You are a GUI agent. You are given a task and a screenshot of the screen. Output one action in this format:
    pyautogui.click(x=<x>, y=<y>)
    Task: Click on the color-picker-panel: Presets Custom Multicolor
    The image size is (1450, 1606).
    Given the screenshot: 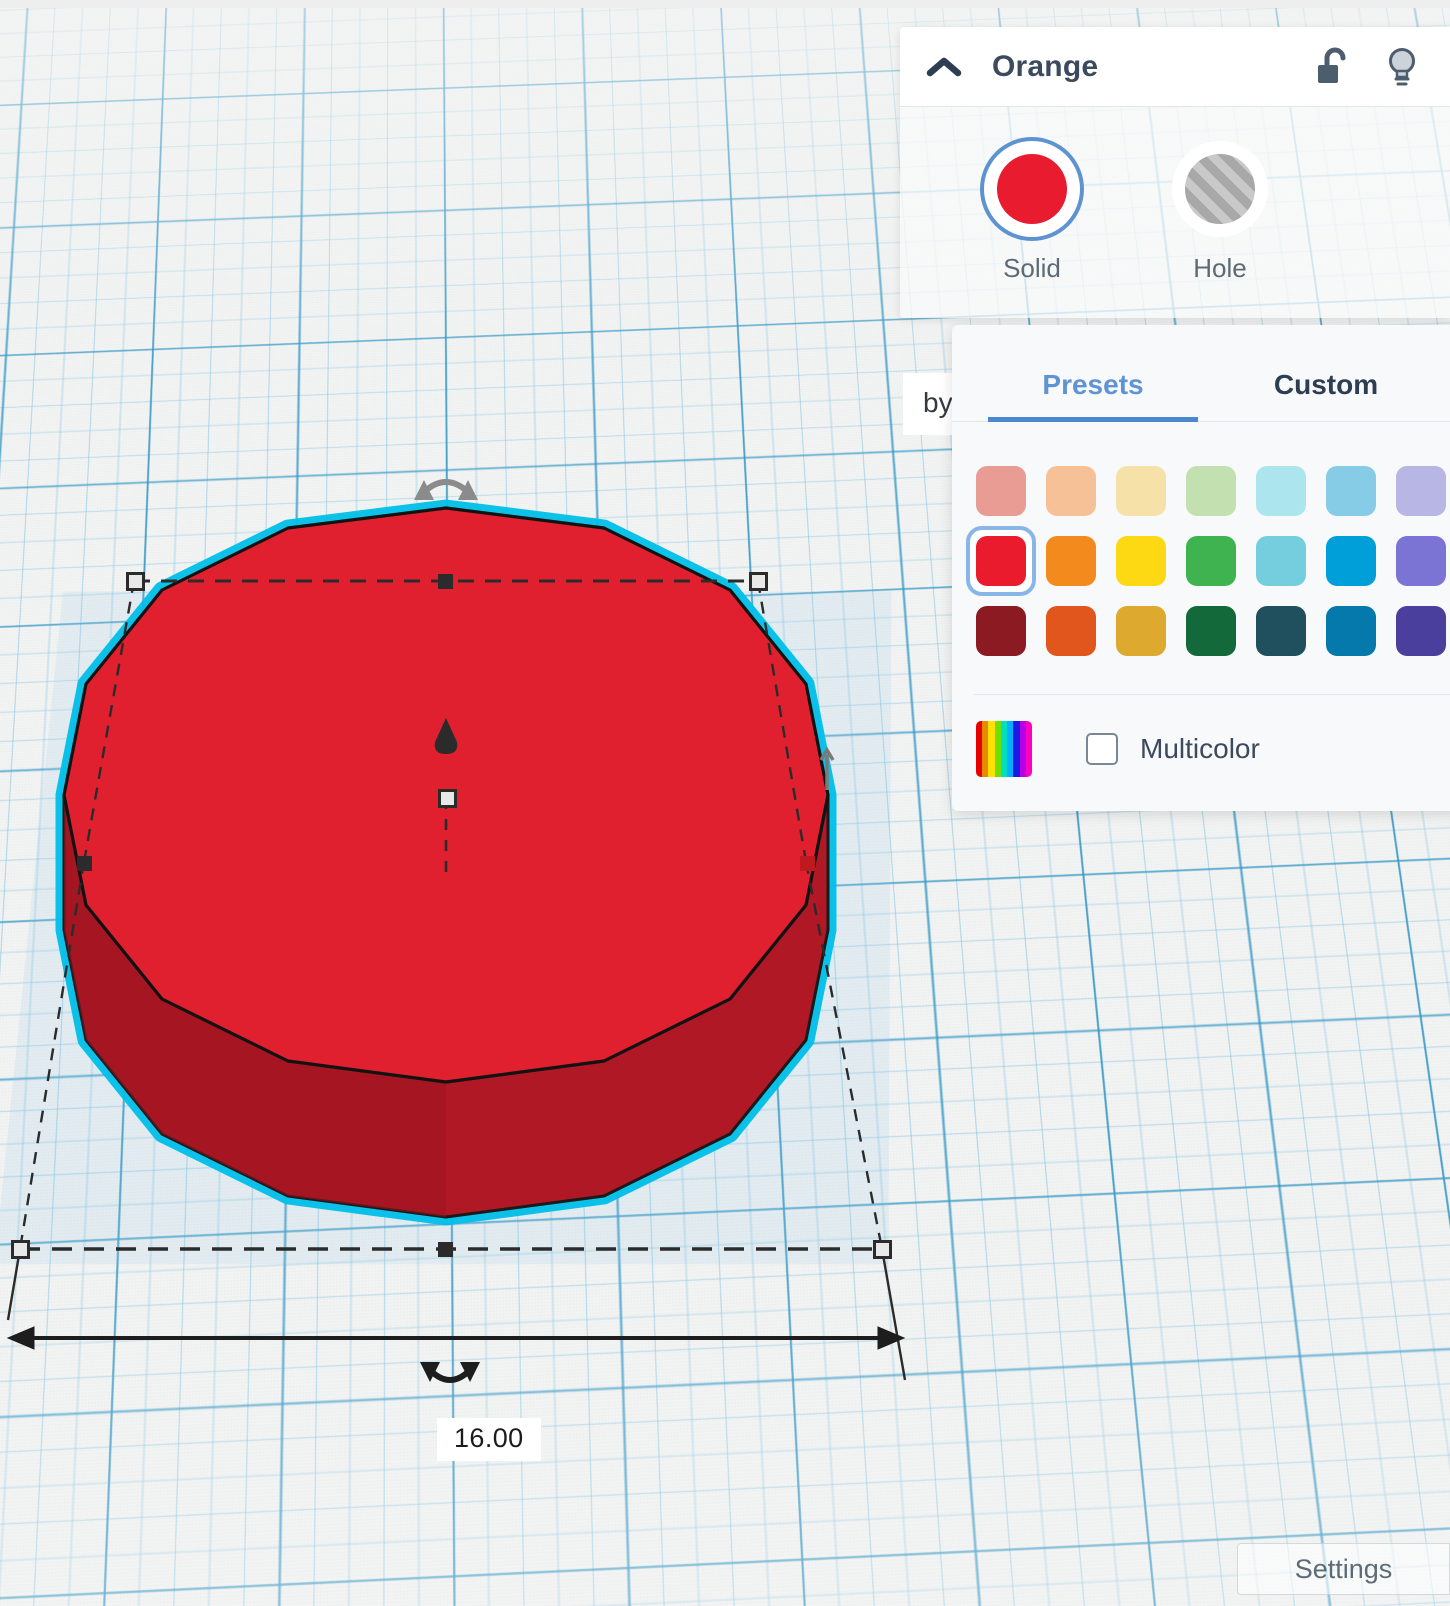 What is the action you would take?
    pyautogui.click(x=1201, y=568)
    